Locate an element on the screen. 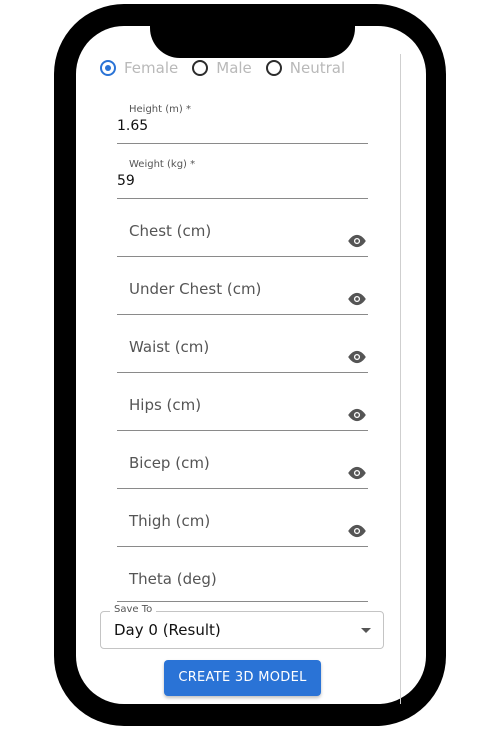 The image size is (480, 738). height-value: 1.65 is located at coordinates (132, 126).